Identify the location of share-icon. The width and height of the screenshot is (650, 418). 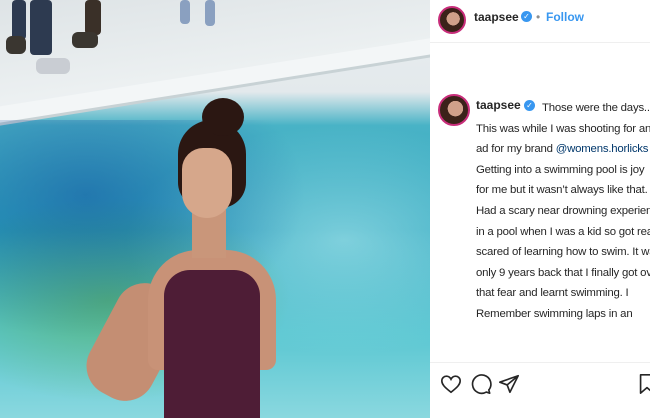
(509, 384).